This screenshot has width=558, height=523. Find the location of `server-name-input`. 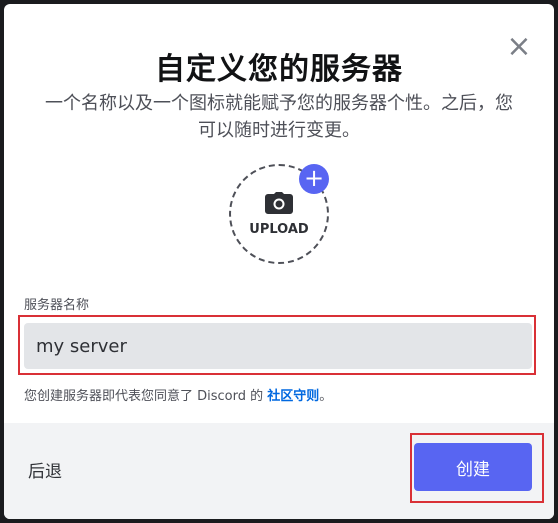

server-name-input is located at coordinates (278, 346).